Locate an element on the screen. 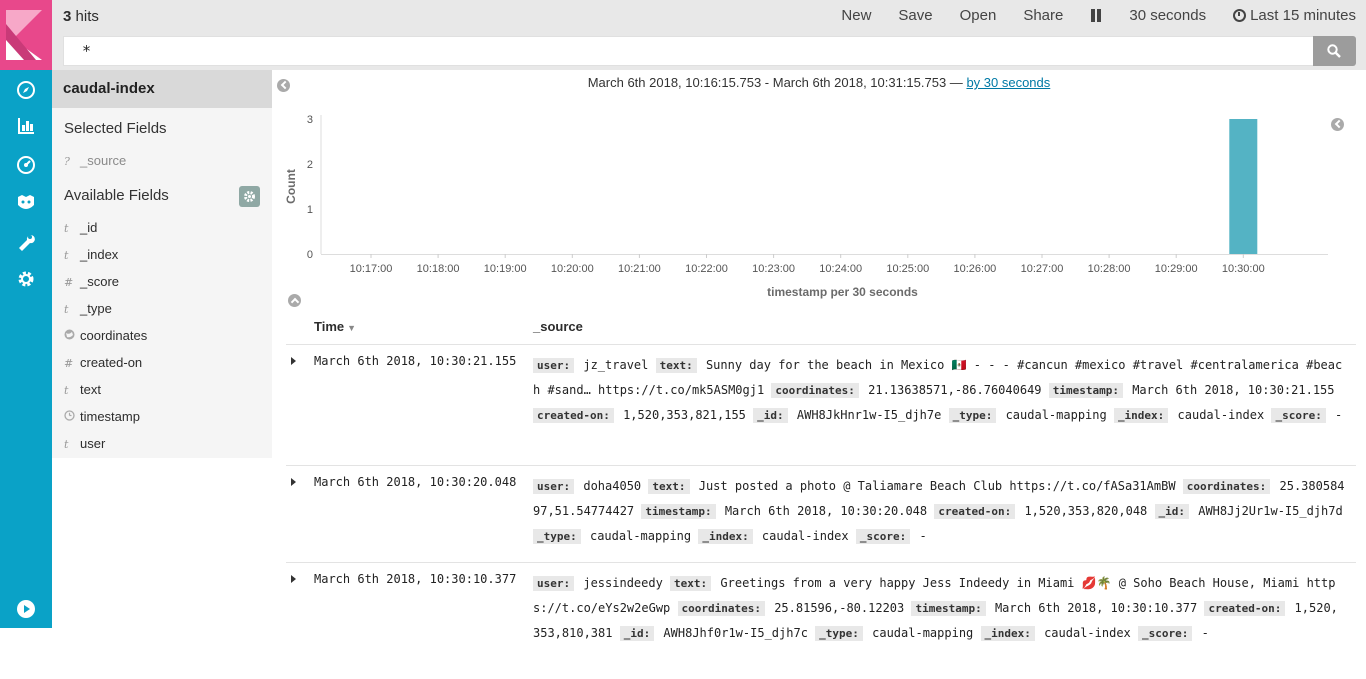 The height and width of the screenshot is (679, 1366). x-tick-label: 10:21:00 is located at coordinates (639, 269).